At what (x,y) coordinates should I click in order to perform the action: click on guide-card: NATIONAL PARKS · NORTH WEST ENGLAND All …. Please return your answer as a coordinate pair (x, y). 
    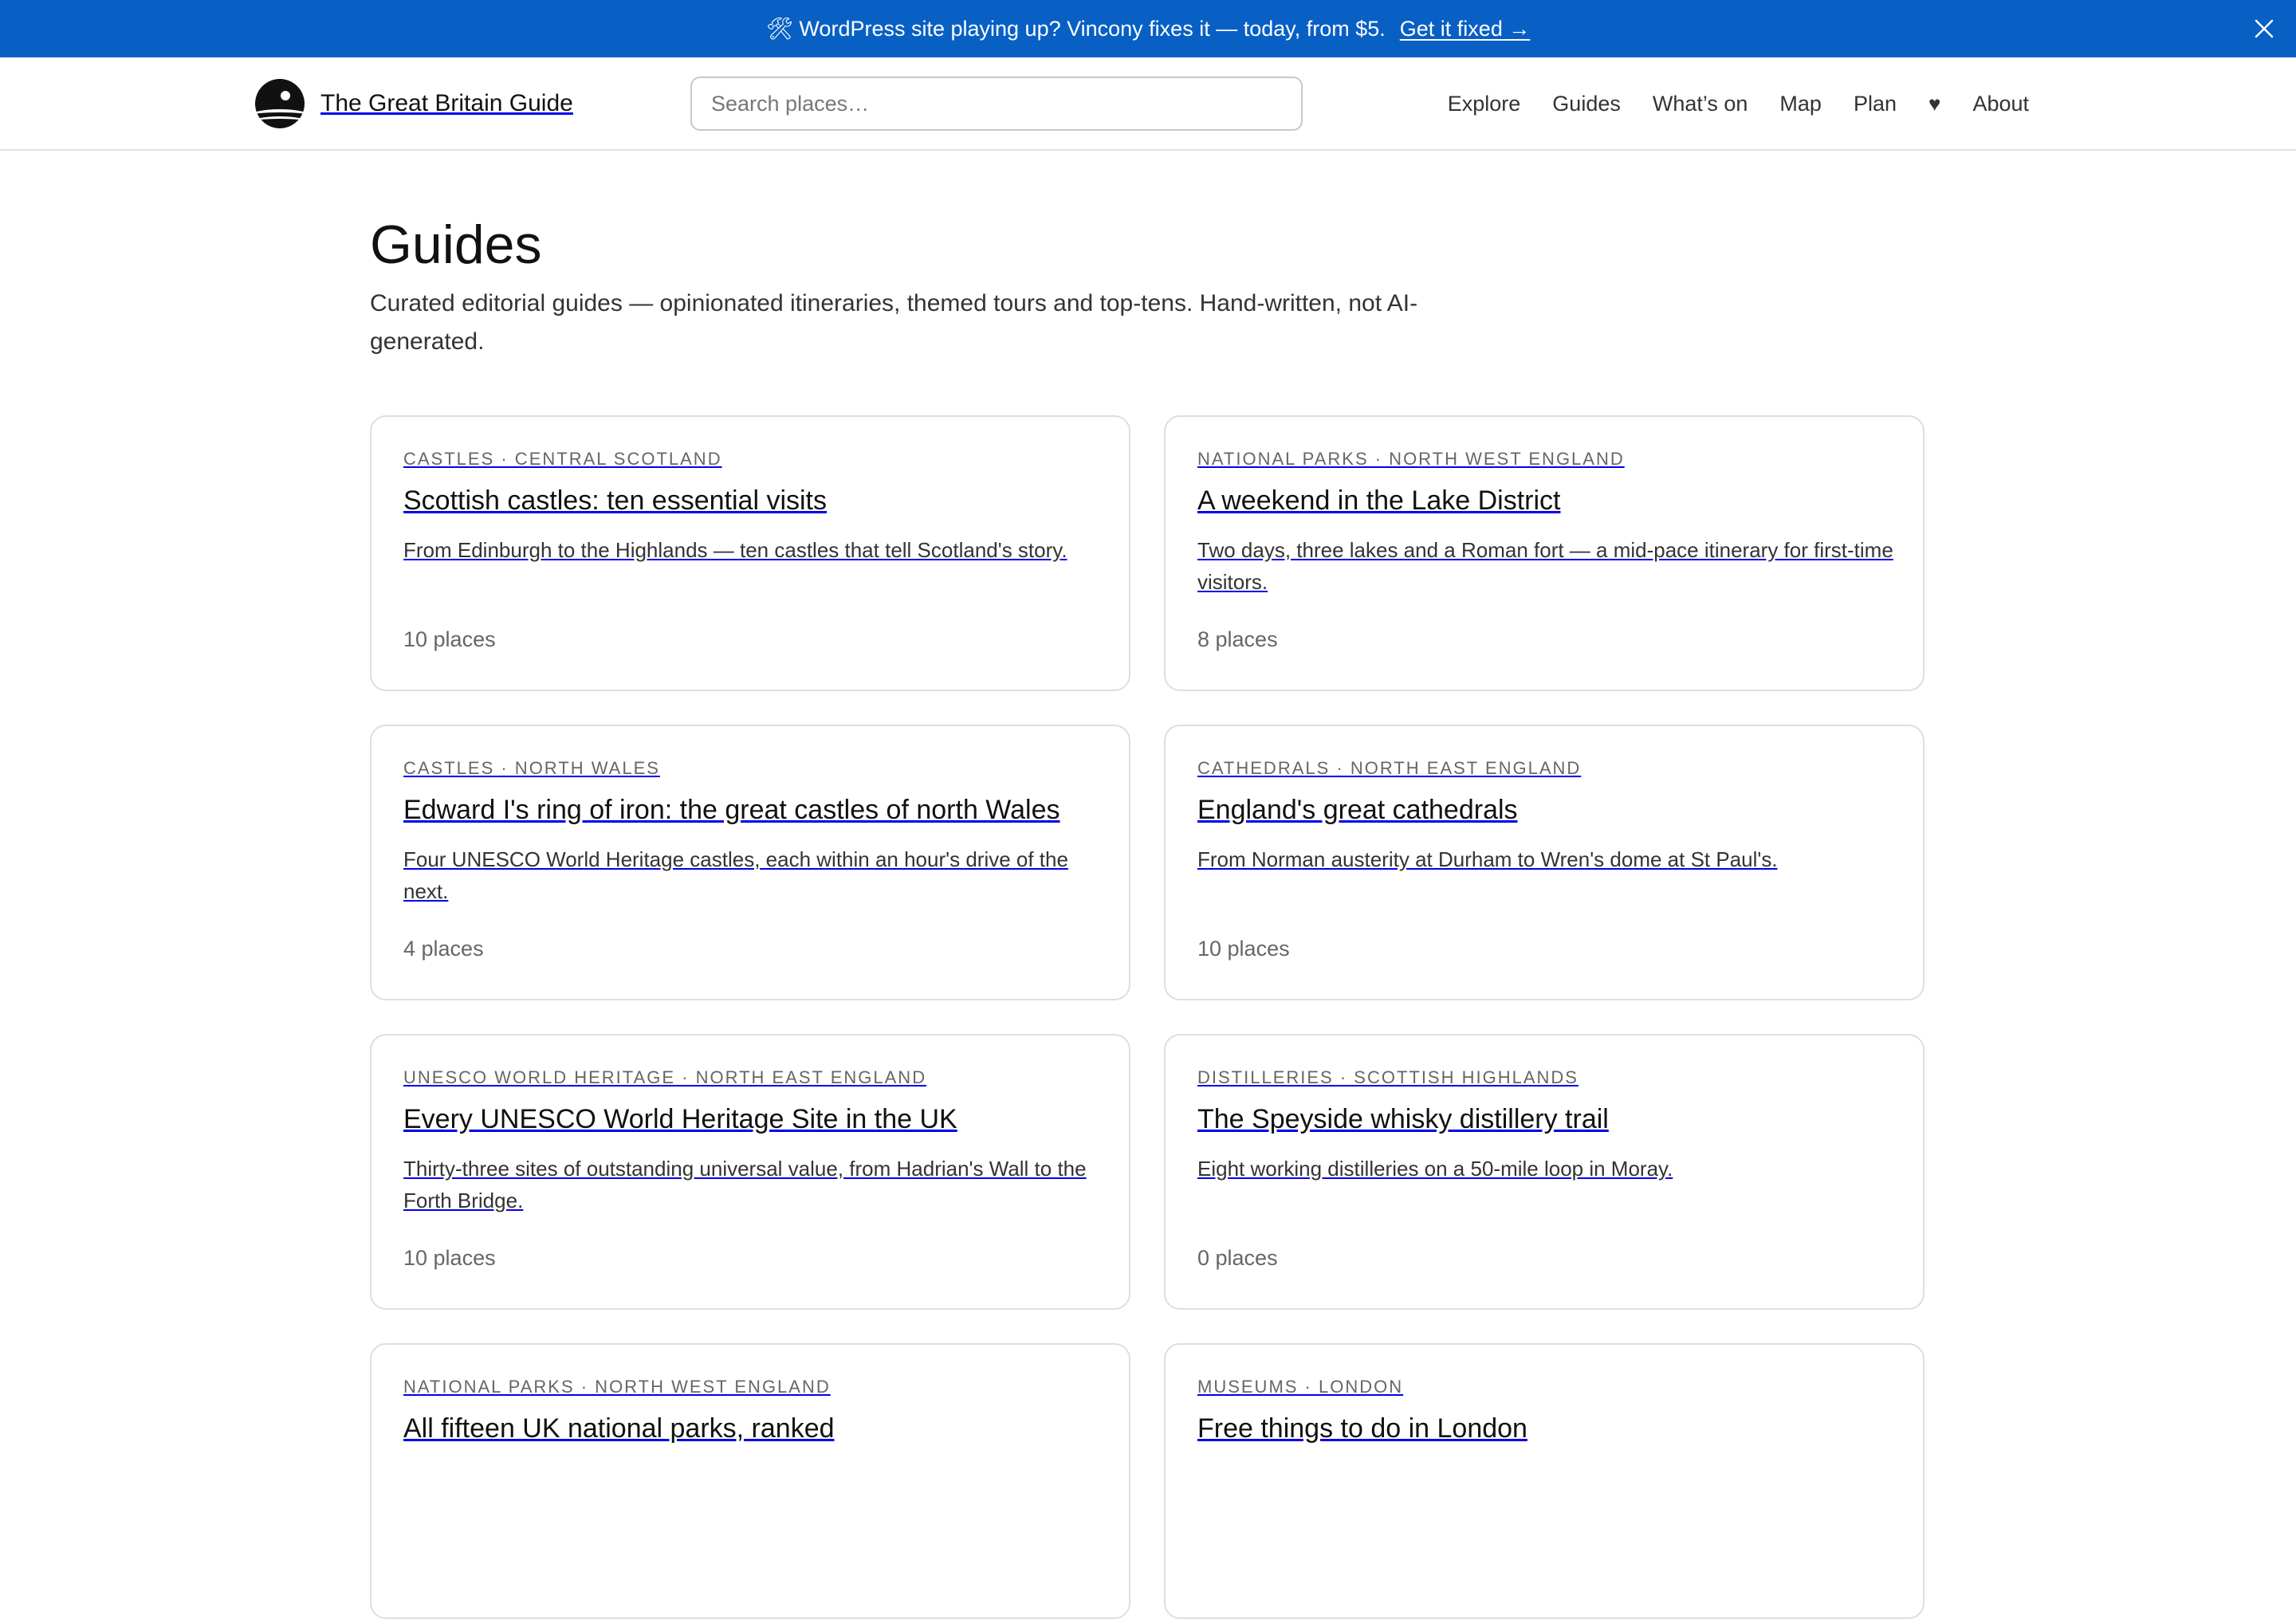
    Looking at the image, I should click on (750, 1481).